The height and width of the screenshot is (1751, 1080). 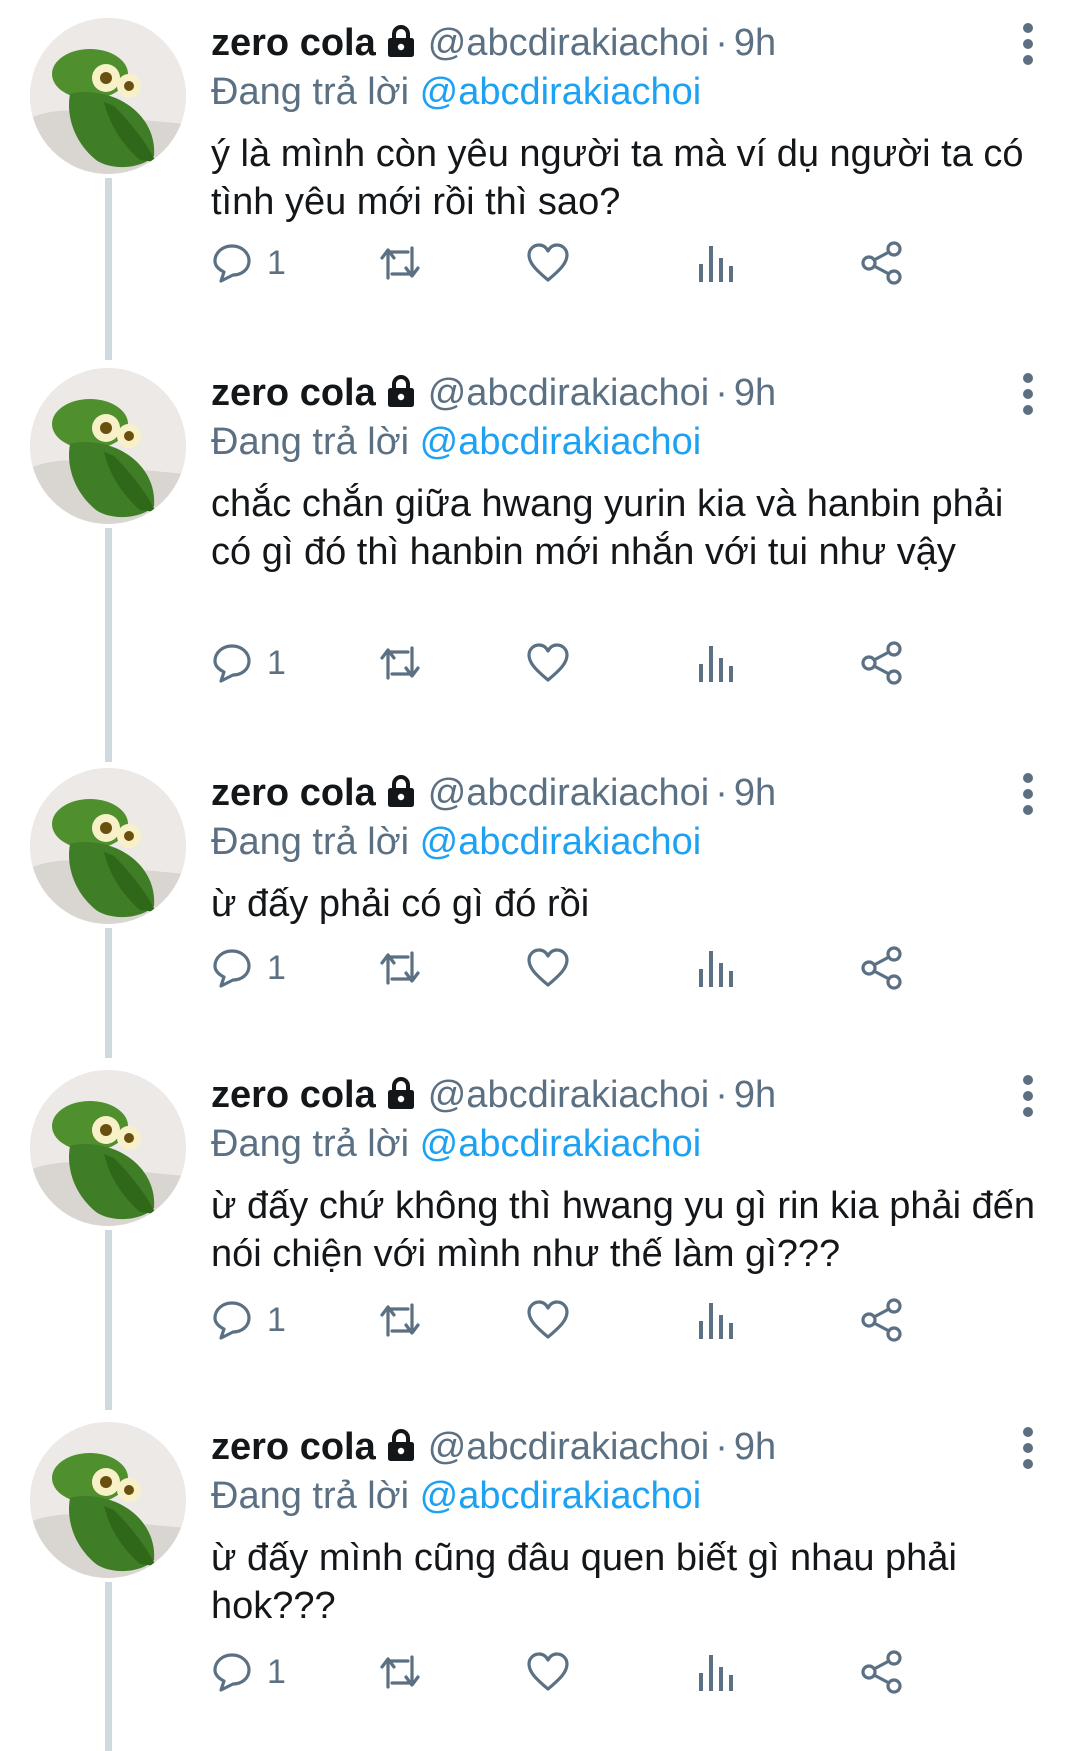 What do you see at coordinates (400, 904) in the screenshot?
I see `tweet-text: ừ đấy phải có gì đó rồi` at bounding box center [400, 904].